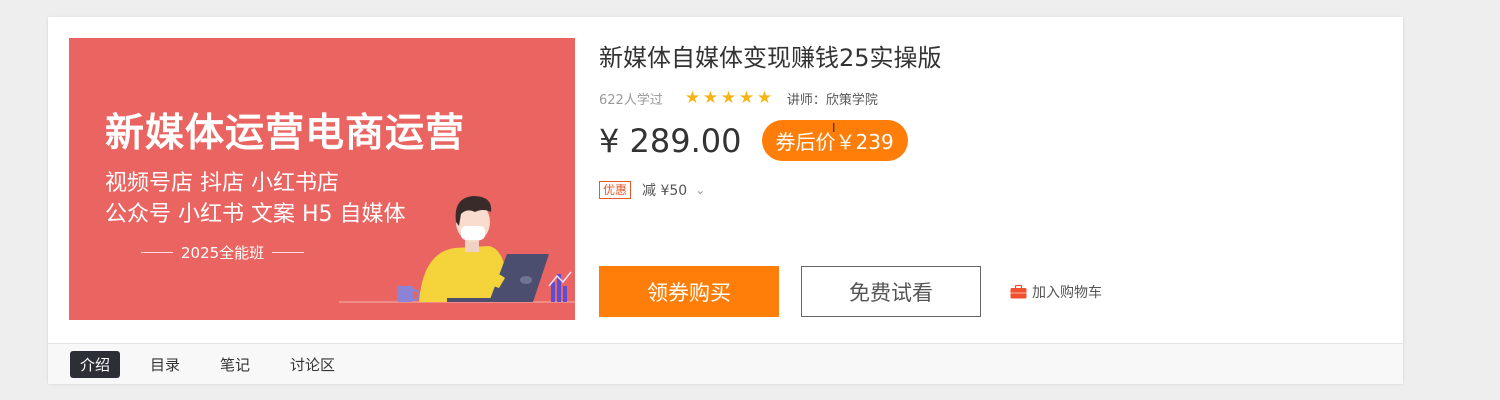 The height and width of the screenshot is (400, 1500). Describe the element at coordinates (1018, 292) in the screenshot. I see `cart-icon` at that location.